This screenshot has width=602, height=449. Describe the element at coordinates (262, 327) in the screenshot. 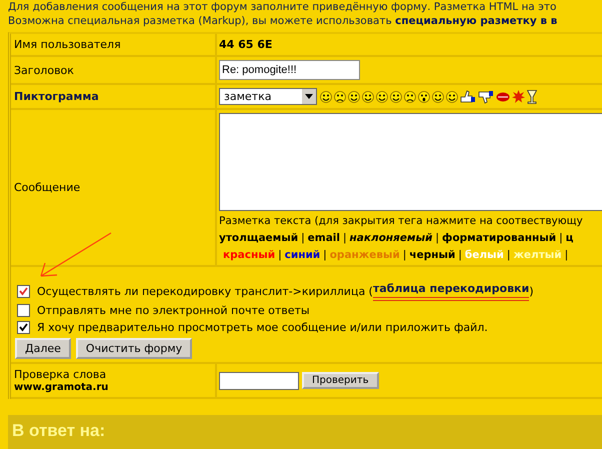

I see `option-label: Я хочу предварительно просмотреть мое сообщение и/или приложить файл.` at that location.